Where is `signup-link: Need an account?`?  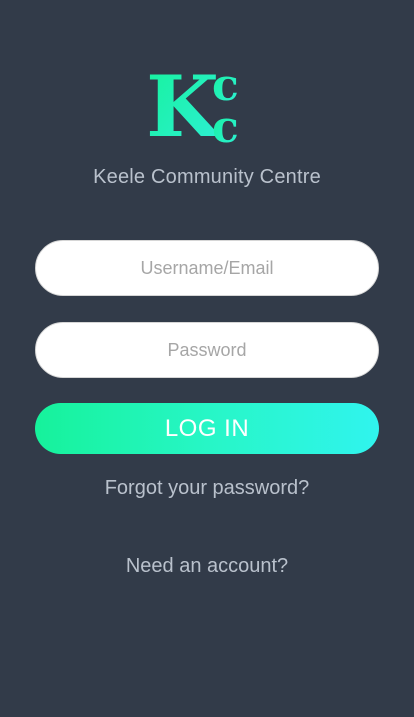
signup-link: Need an account? is located at coordinates (207, 566).